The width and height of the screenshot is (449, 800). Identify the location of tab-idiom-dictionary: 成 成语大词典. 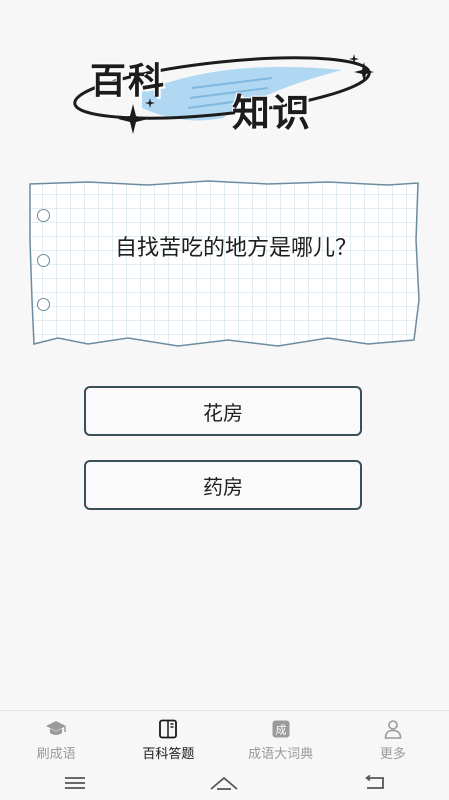
(281, 739).